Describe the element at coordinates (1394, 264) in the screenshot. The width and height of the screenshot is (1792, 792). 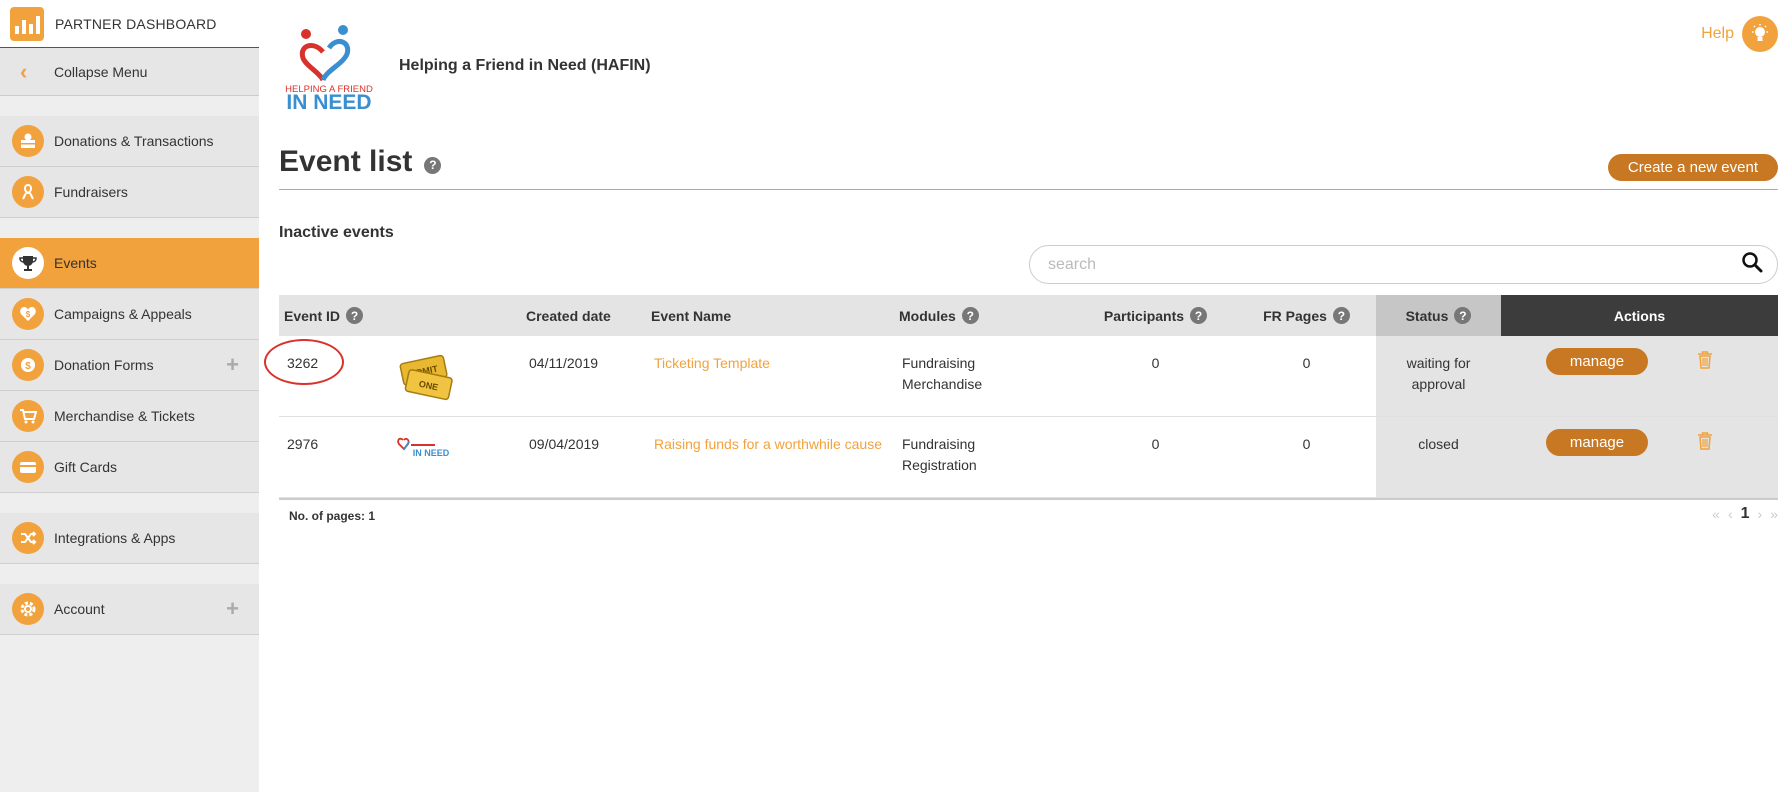
I see `search-input` at that location.